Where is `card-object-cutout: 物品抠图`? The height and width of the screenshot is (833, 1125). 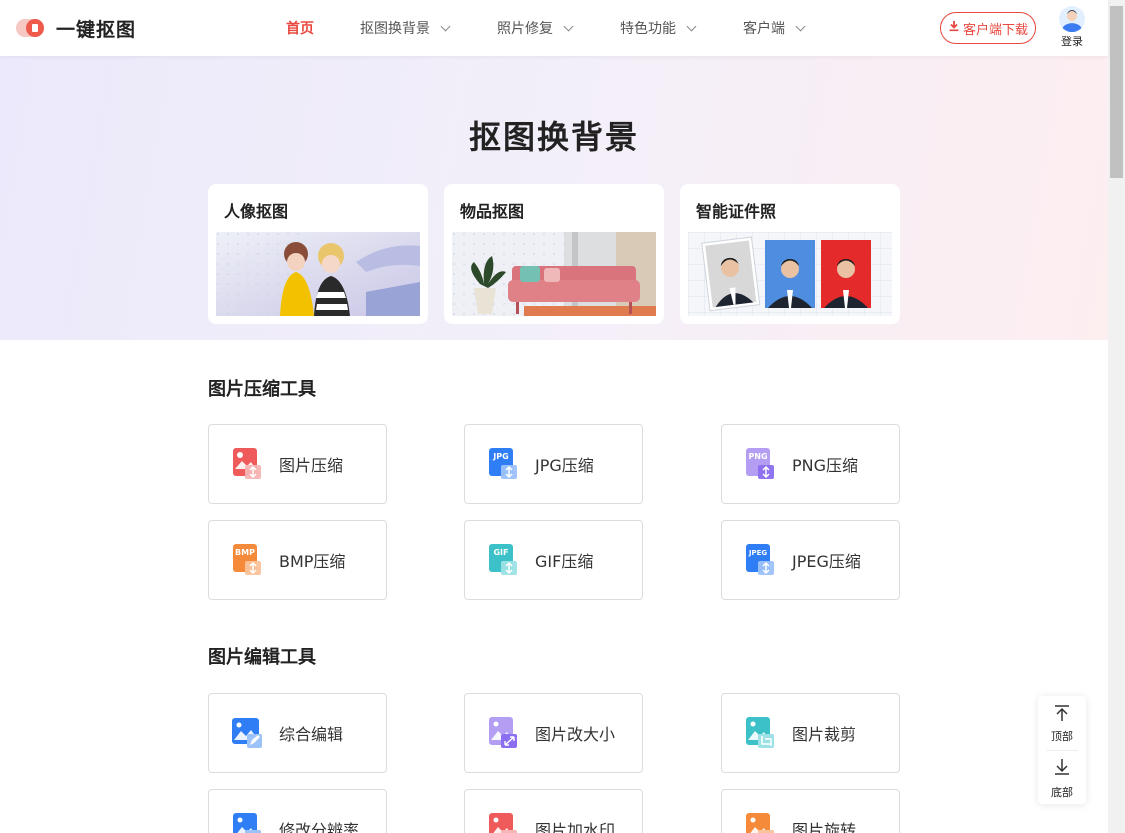
card-object-cutout: 物品抠图 is located at coordinates (554, 254).